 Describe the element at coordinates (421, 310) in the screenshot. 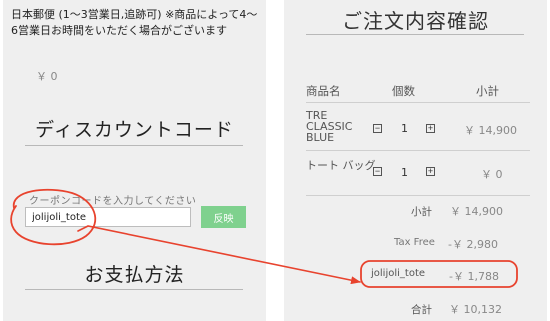

I see `total-label: 合計` at that location.